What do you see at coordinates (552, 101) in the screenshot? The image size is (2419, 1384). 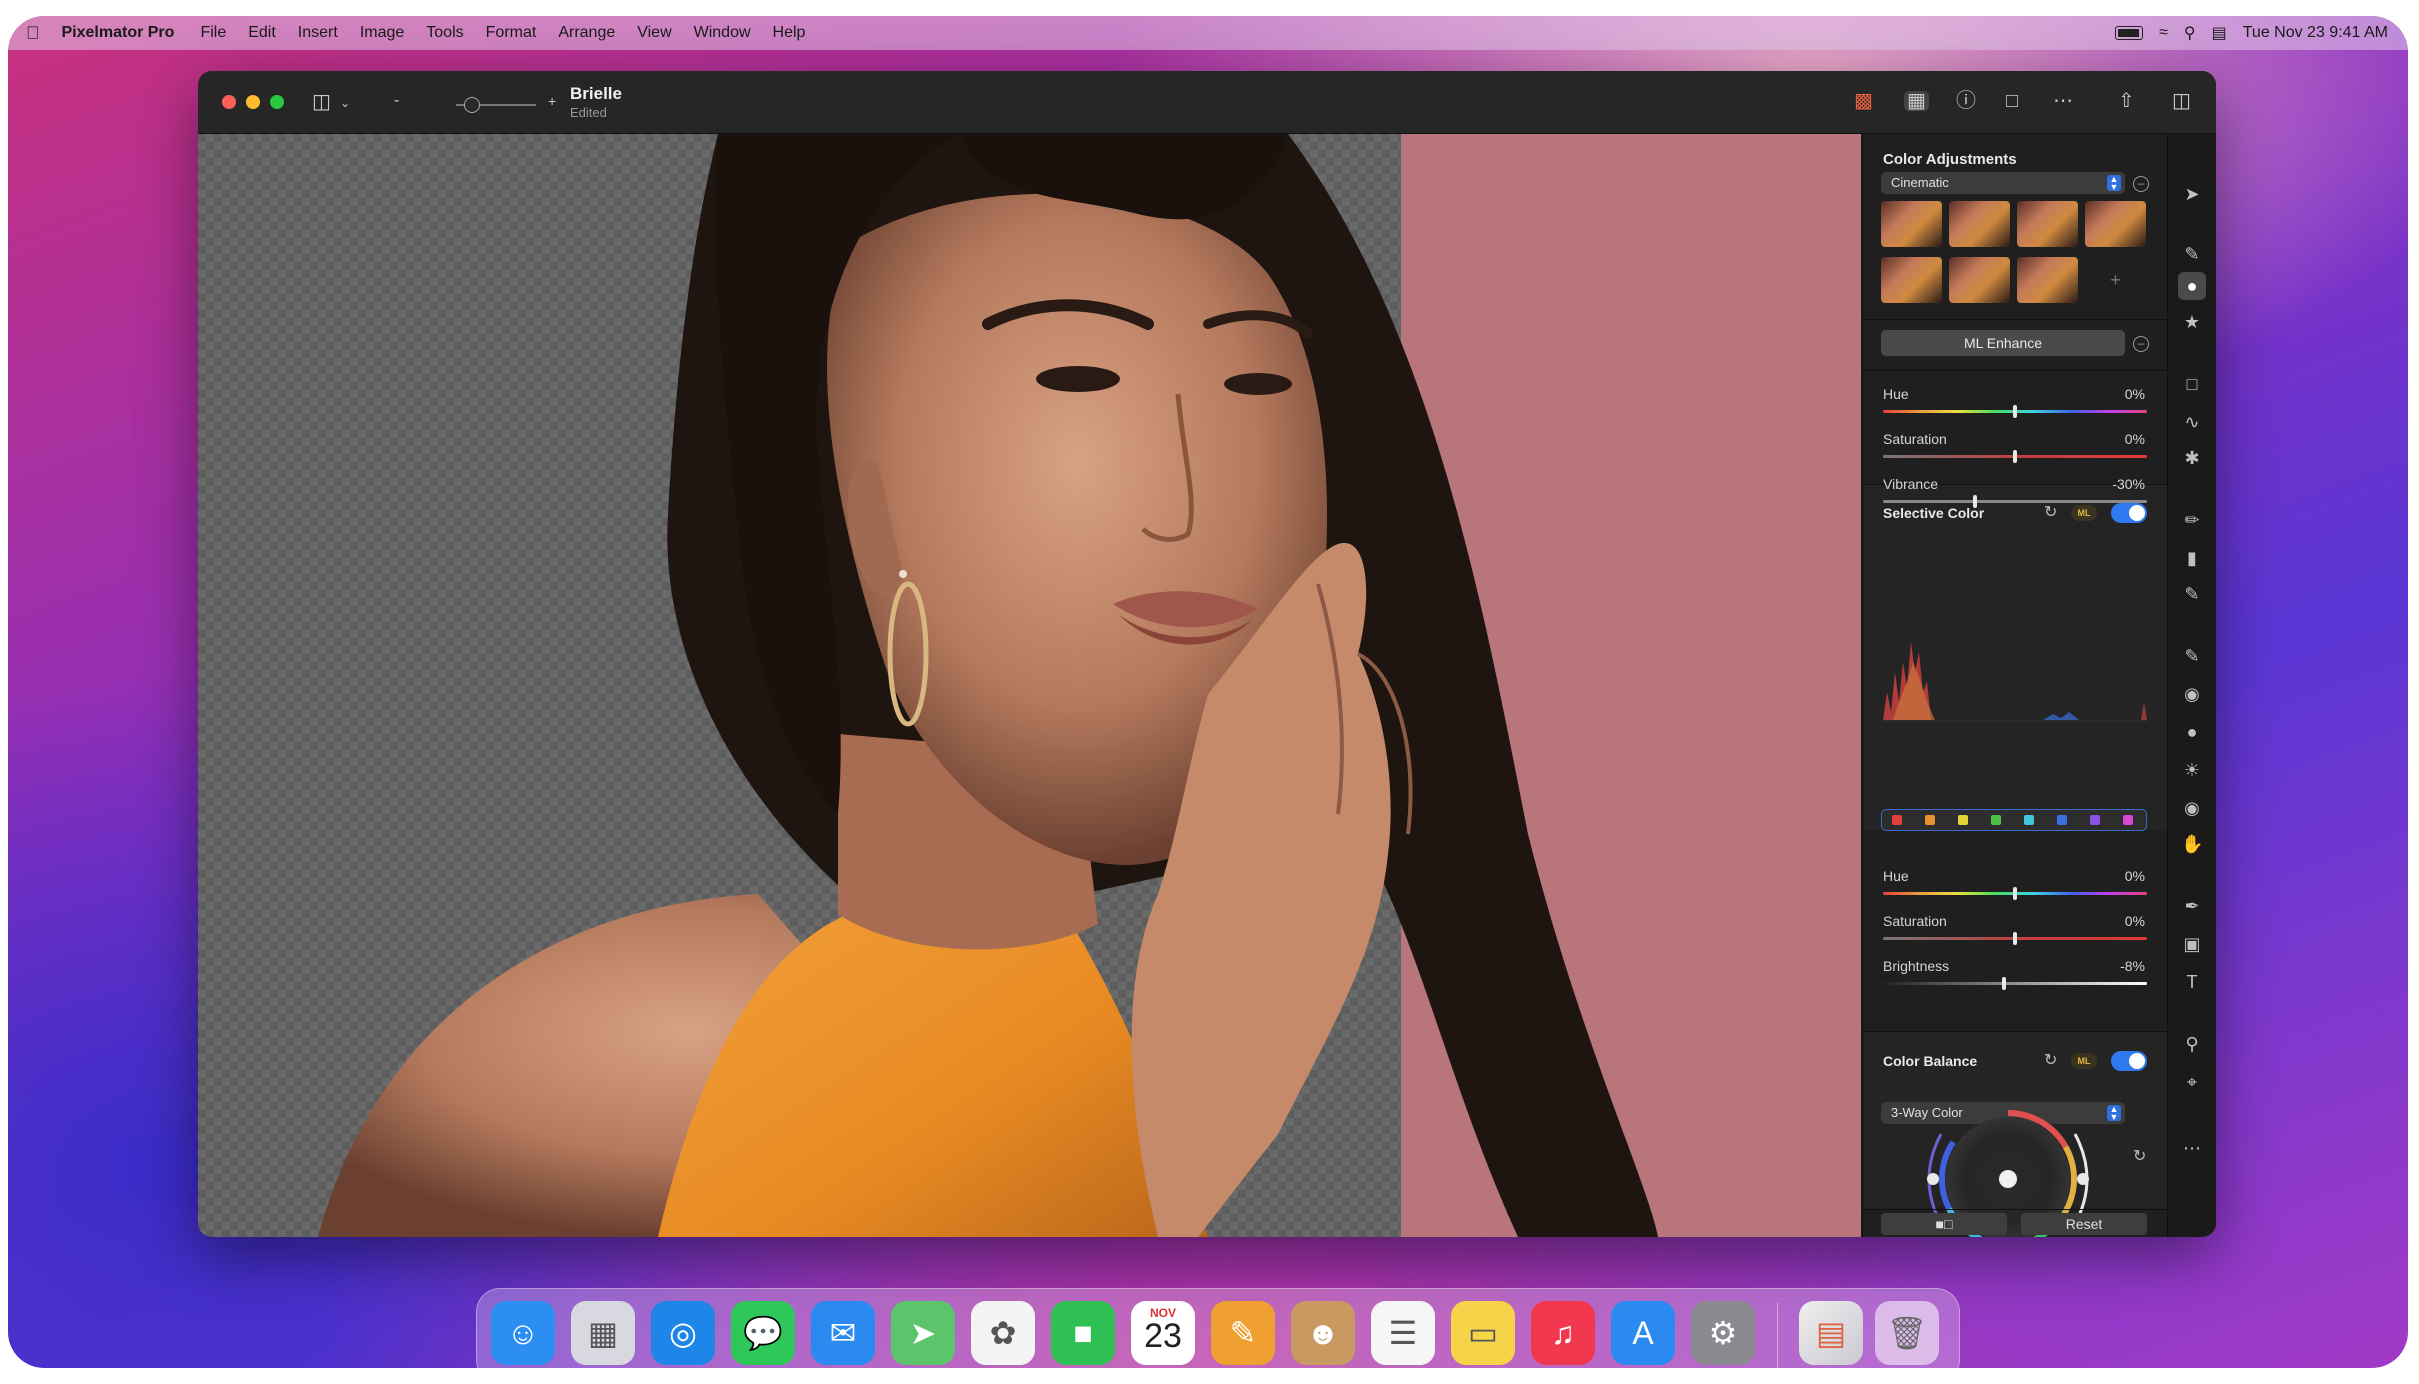 I see `zoom-in-button: +` at bounding box center [552, 101].